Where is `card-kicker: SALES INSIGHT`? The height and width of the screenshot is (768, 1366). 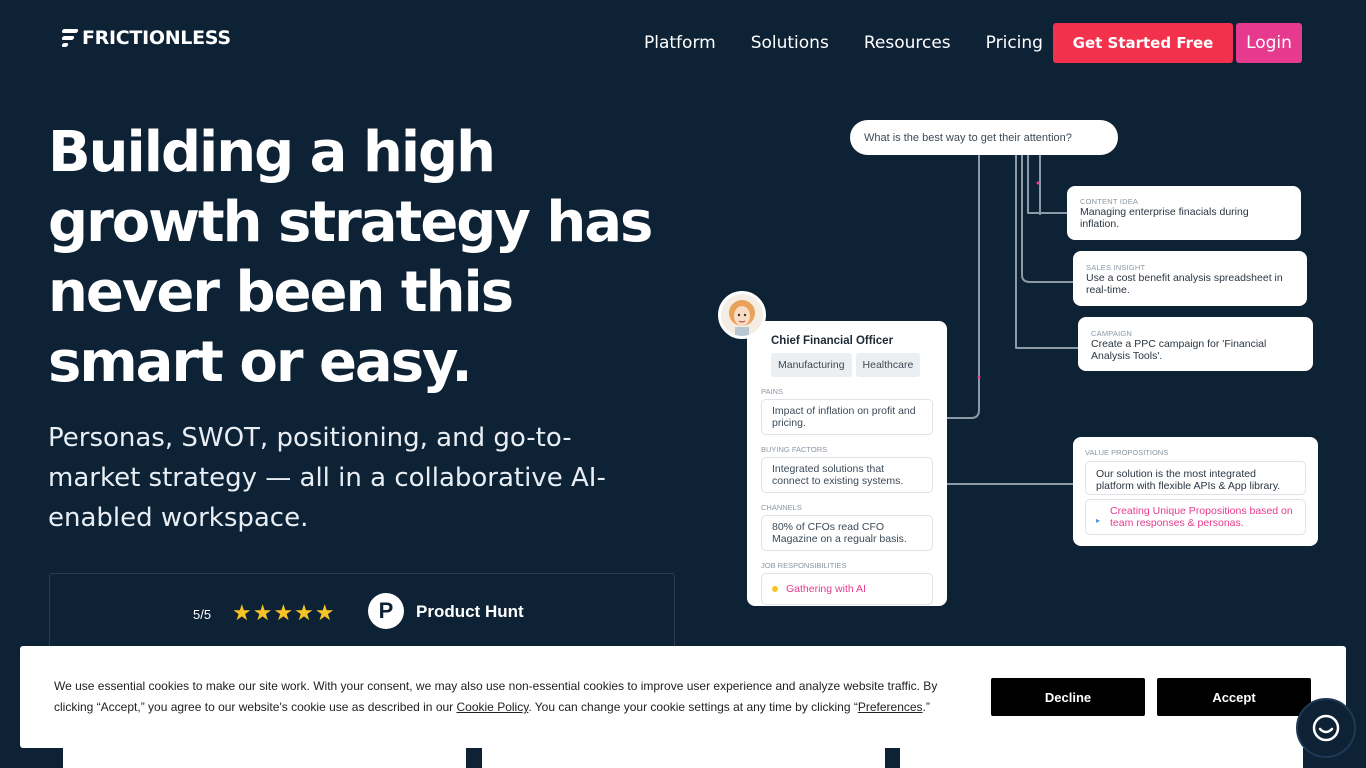
card-kicker: SALES INSIGHT is located at coordinates (1116, 267).